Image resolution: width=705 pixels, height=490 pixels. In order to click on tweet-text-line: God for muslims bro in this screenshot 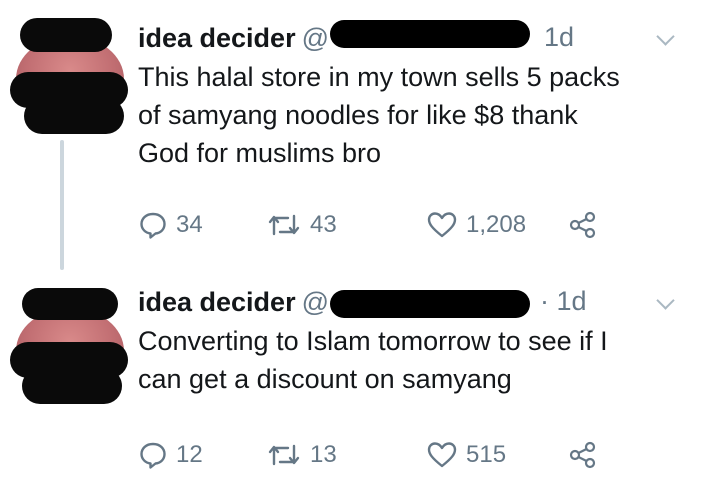, I will do `click(260, 153)`.